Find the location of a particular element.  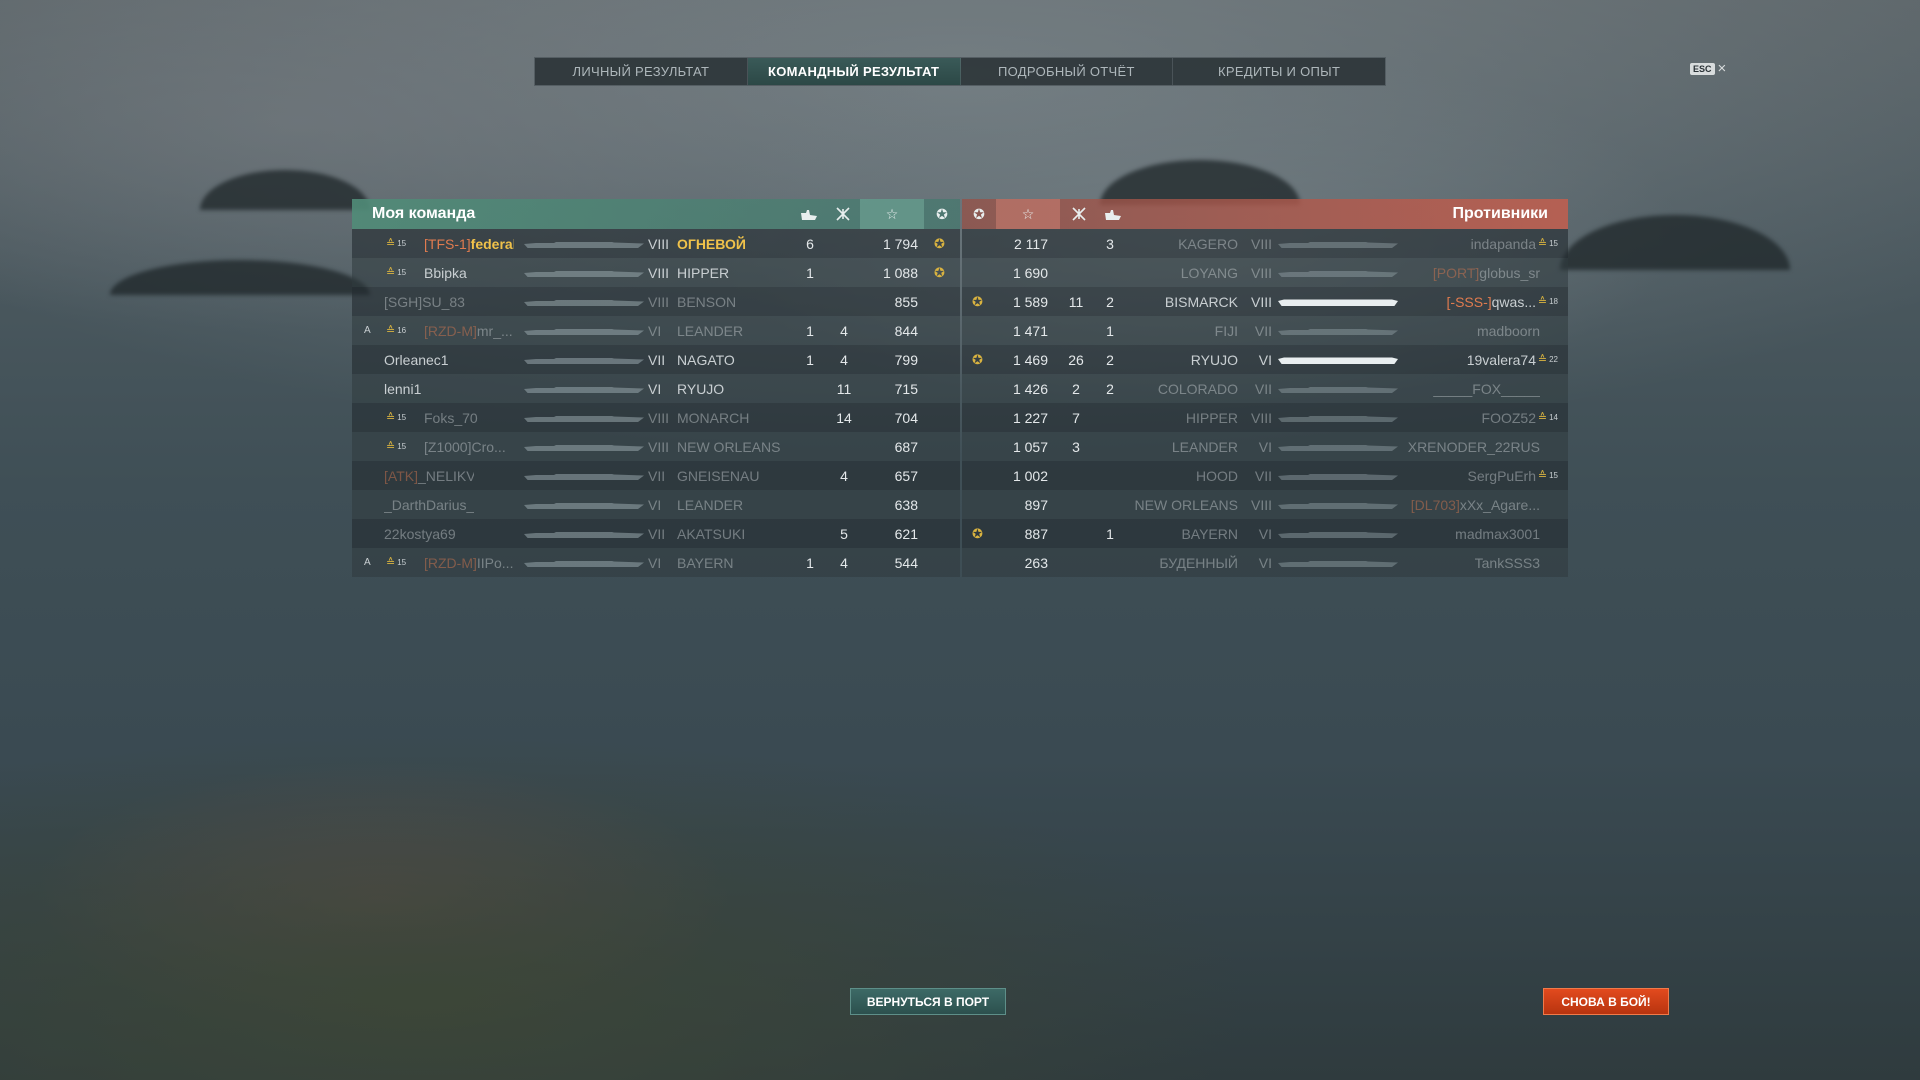

player-name: [SGH]SU_83 is located at coordinates (424, 302).